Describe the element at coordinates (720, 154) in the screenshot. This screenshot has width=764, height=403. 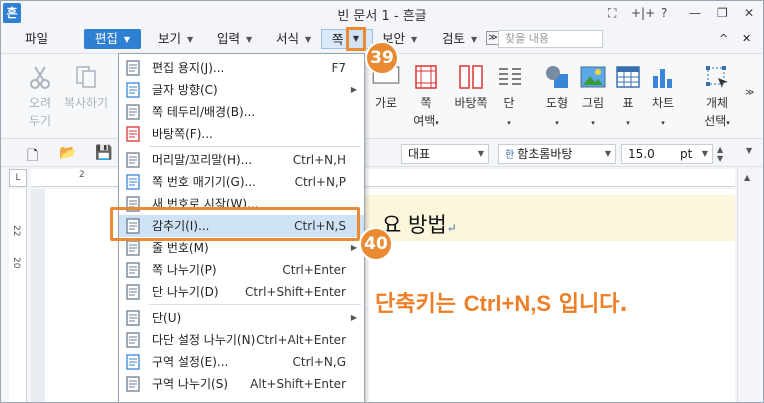
I see `font-size-stepper: ▲ ▼` at that location.